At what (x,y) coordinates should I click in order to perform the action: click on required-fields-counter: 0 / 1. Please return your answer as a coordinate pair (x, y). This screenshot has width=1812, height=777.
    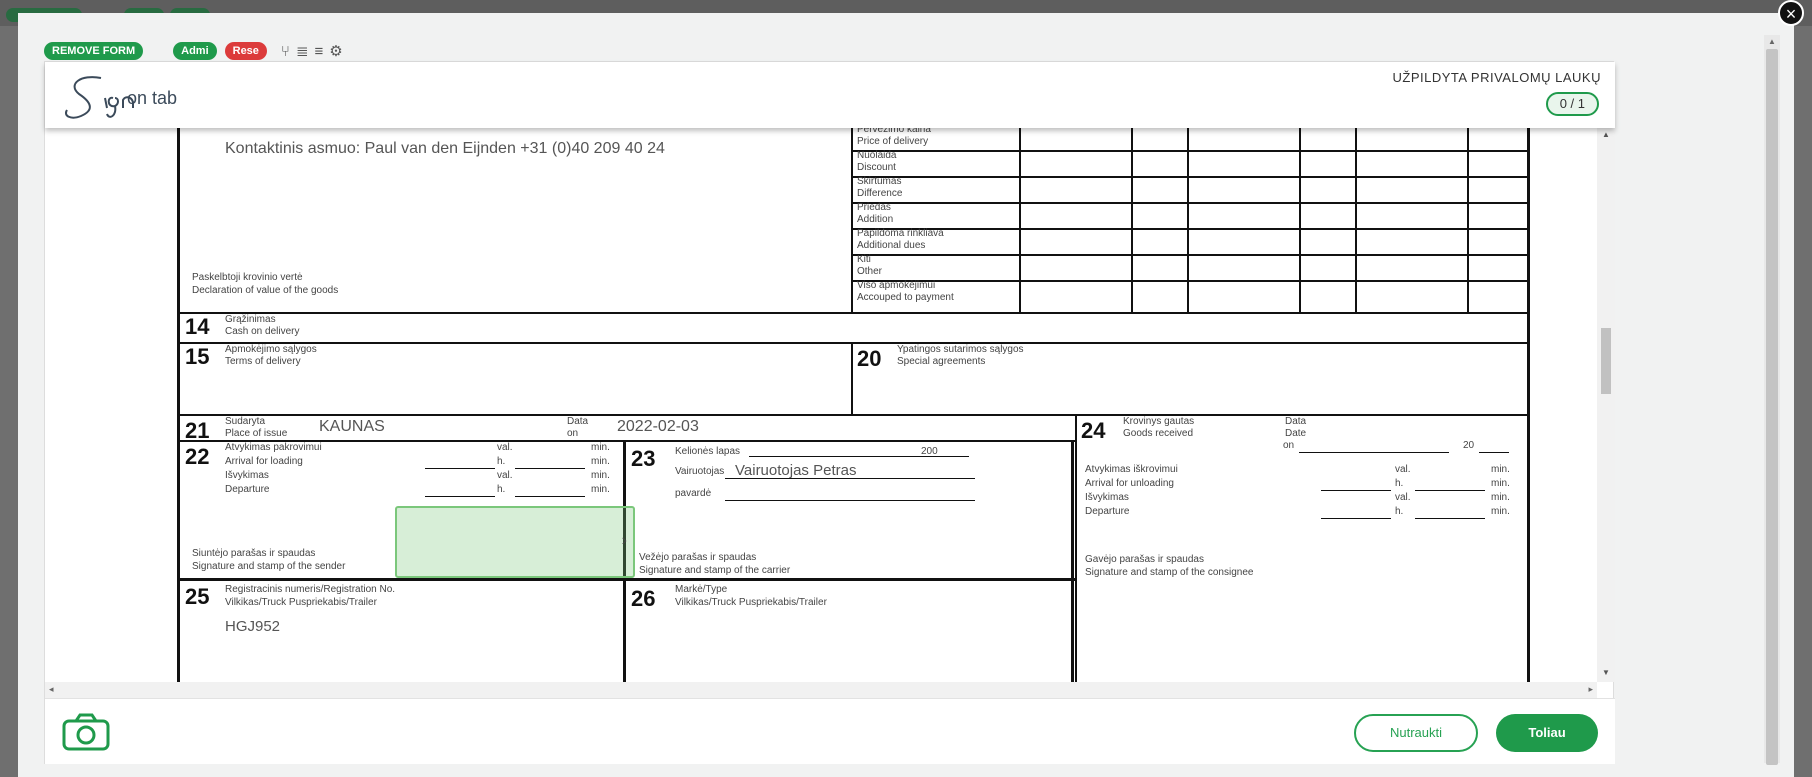
    Looking at the image, I should click on (1572, 104).